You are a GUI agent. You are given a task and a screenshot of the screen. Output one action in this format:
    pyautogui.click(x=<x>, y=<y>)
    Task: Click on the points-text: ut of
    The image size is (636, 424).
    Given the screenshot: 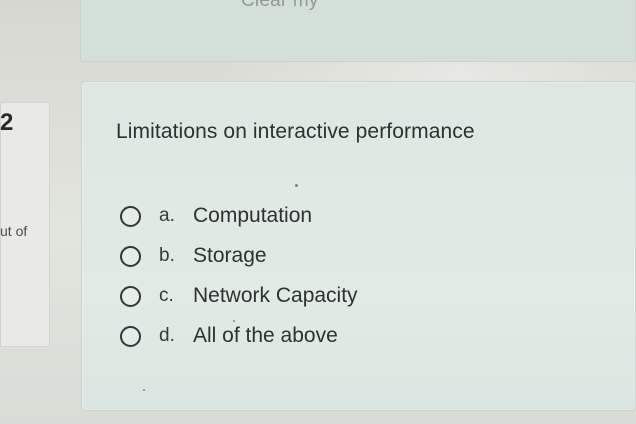 What is the action you would take?
    pyautogui.click(x=14, y=231)
    